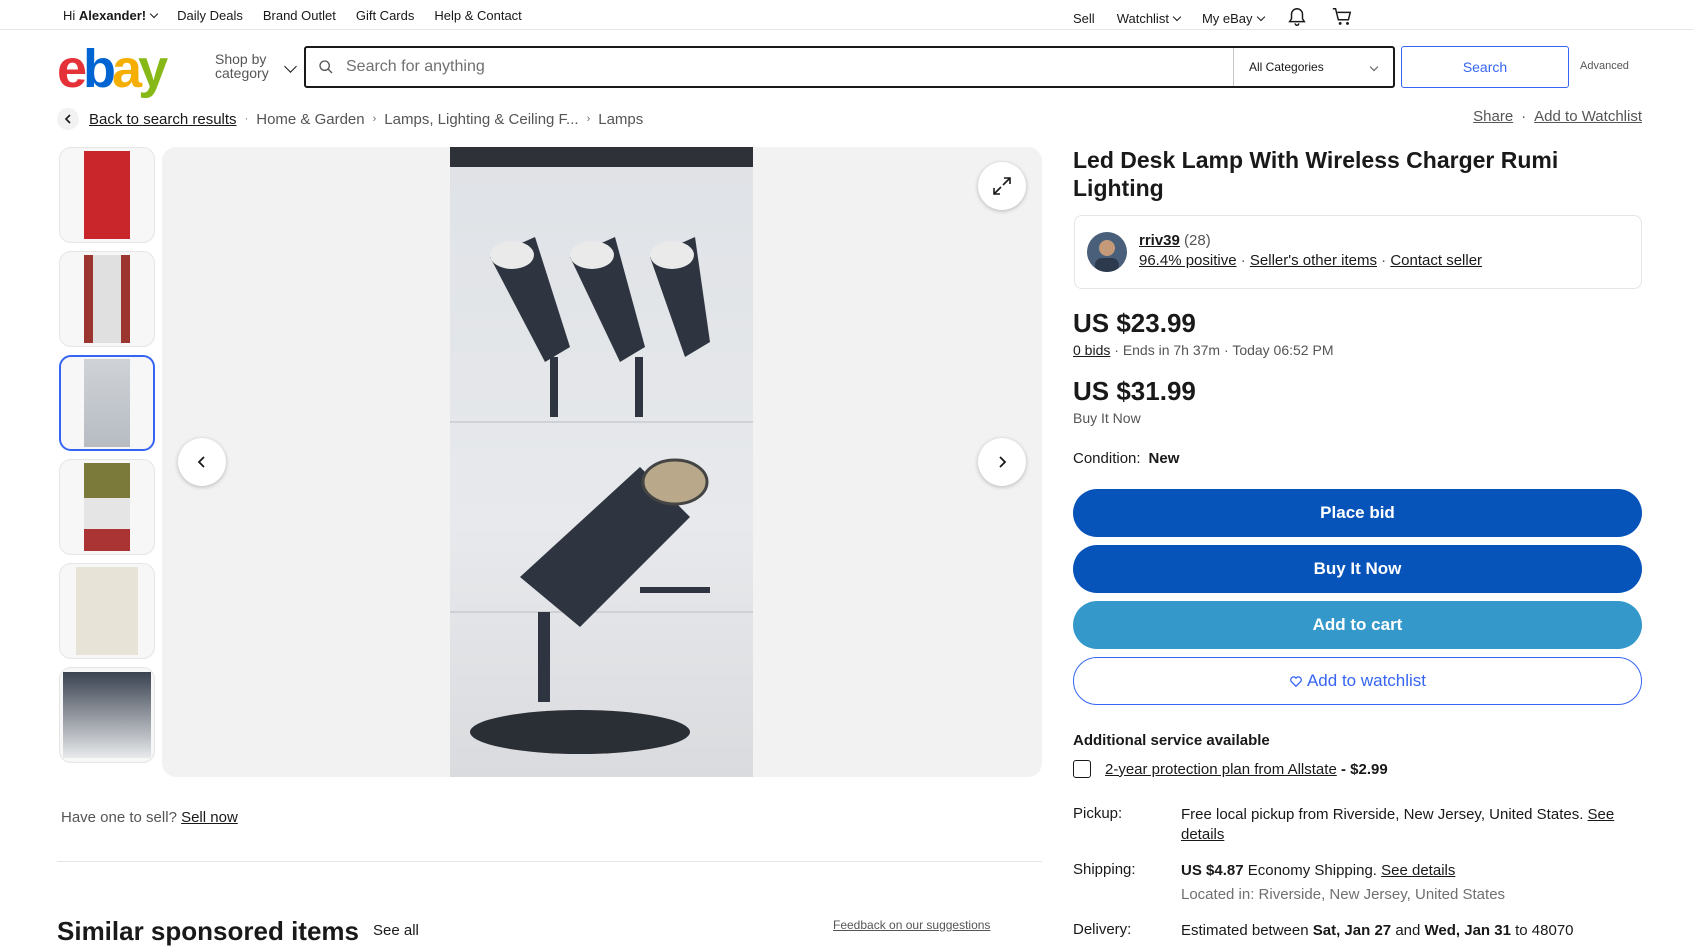 This screenshot has height=947, width=1693. What do you see at coordinates (310, 119) in the screenshot?
I see `breadcrumb-home-garden: Home & Garden` at bounding box center [310, 119].